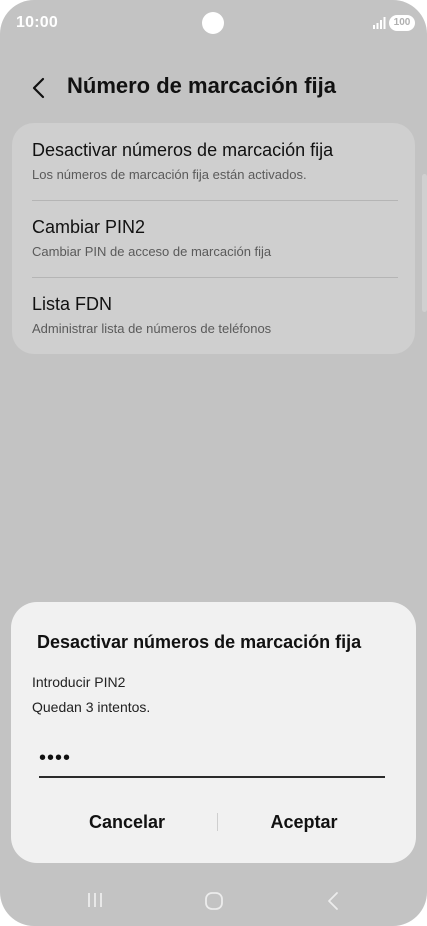 The image size is (427, 926). What do you see at coordinates (424, 243) in the screenshot?
I see `scroll-indicator` at bounding box center [424, 243].